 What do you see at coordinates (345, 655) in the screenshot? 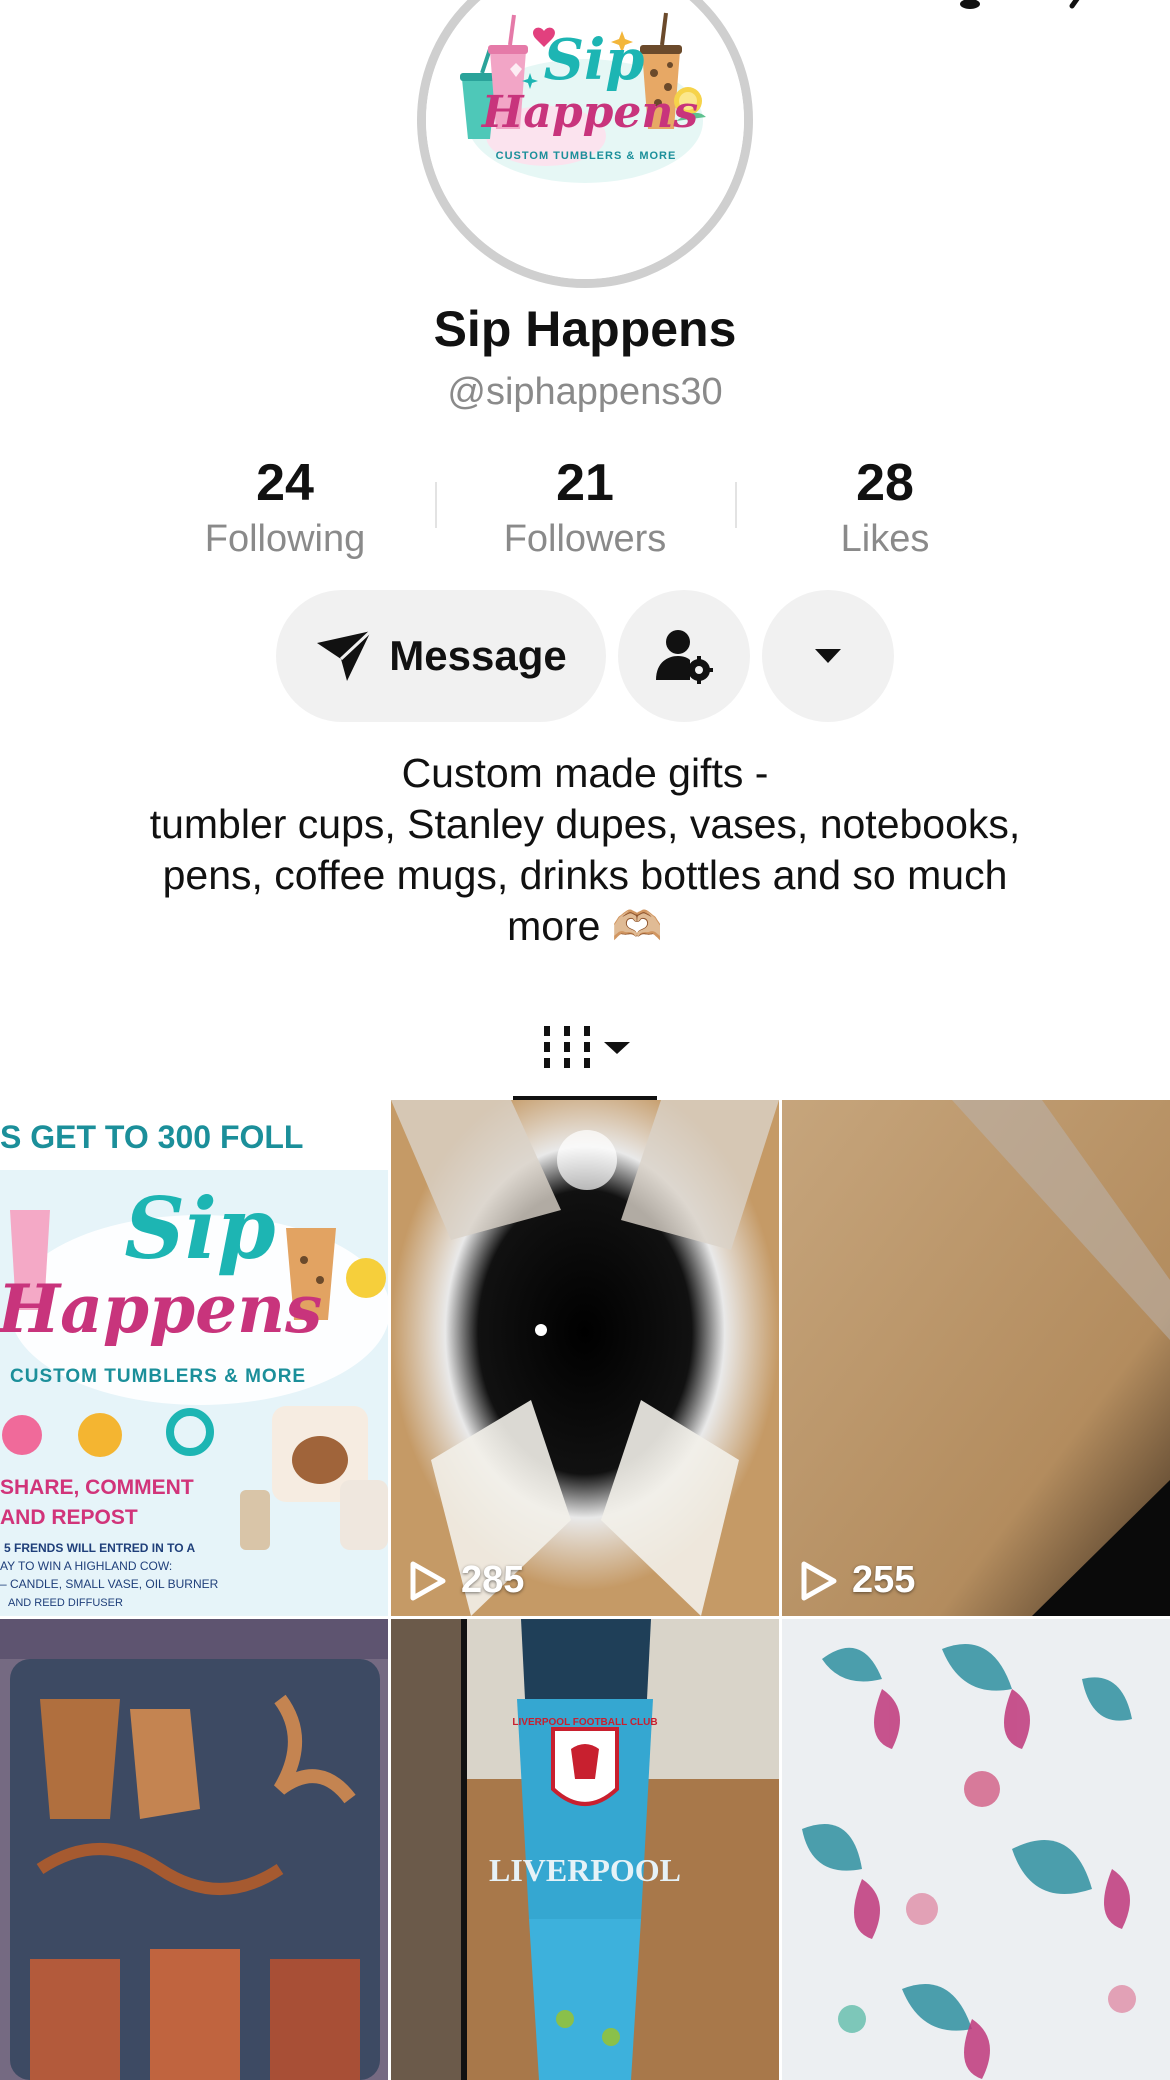
I see `send-icon` at bounding box center [345, 655].